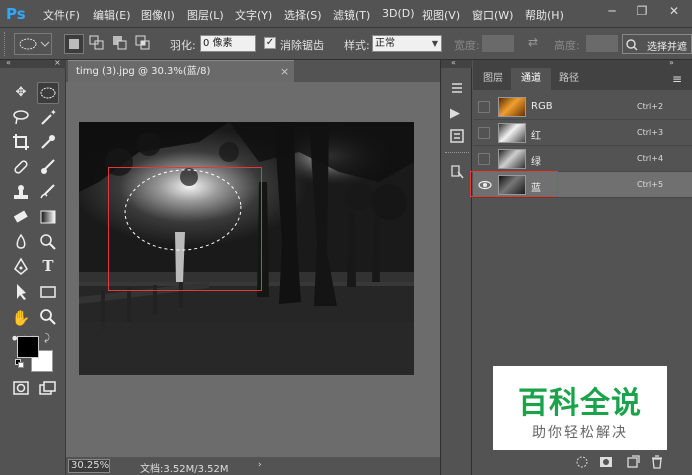  Describe the element at coordinates (158, 15) in the screenshot. I see `menu-image: 图像(I)` at that location.